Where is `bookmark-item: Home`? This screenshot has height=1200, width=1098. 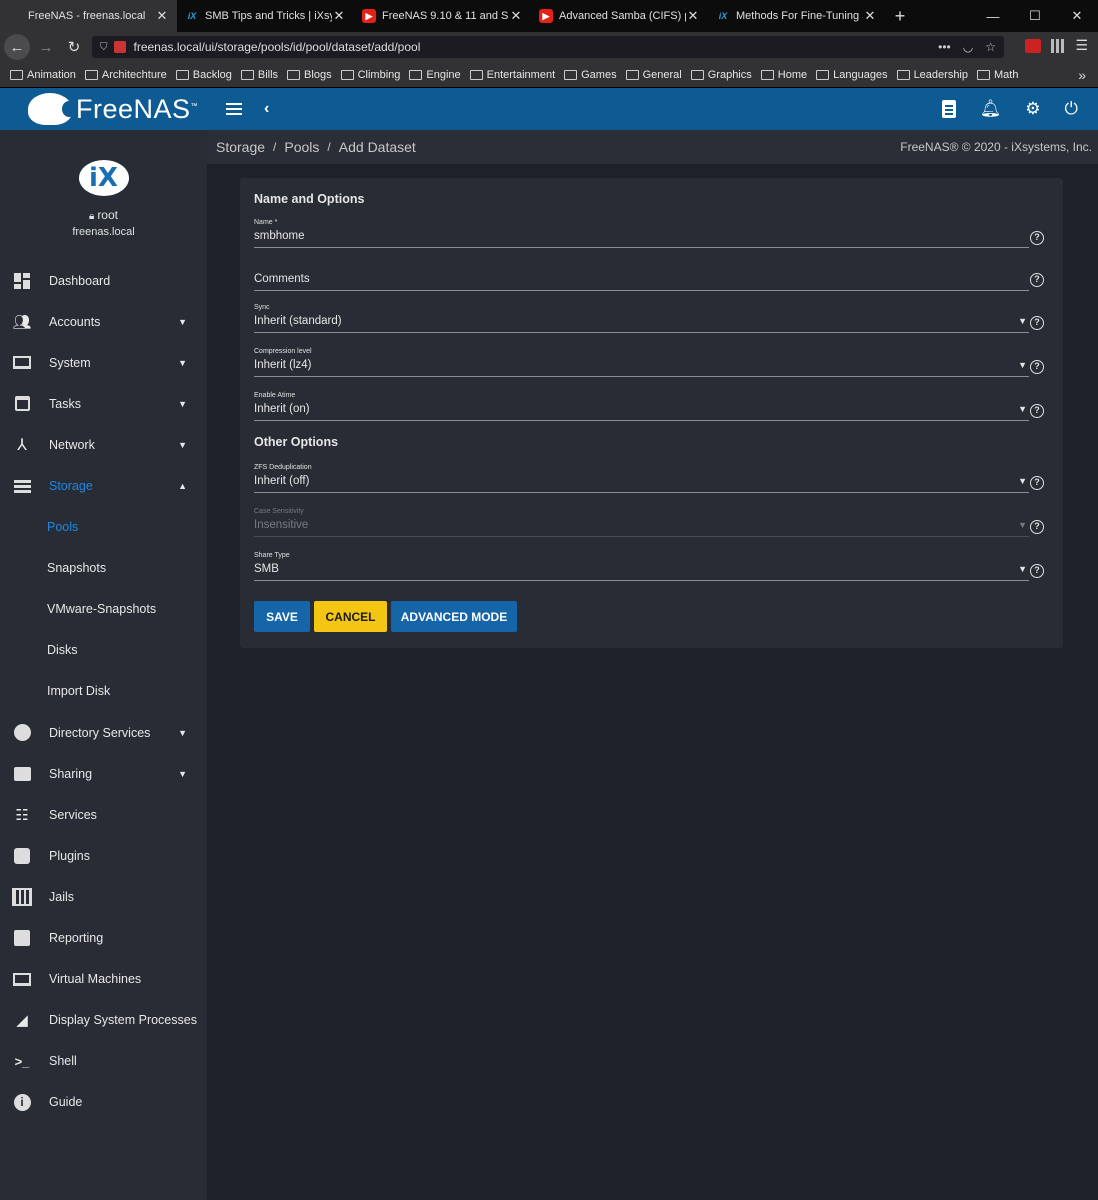
bookmark-item: Home is located at coordinates (783, 75).